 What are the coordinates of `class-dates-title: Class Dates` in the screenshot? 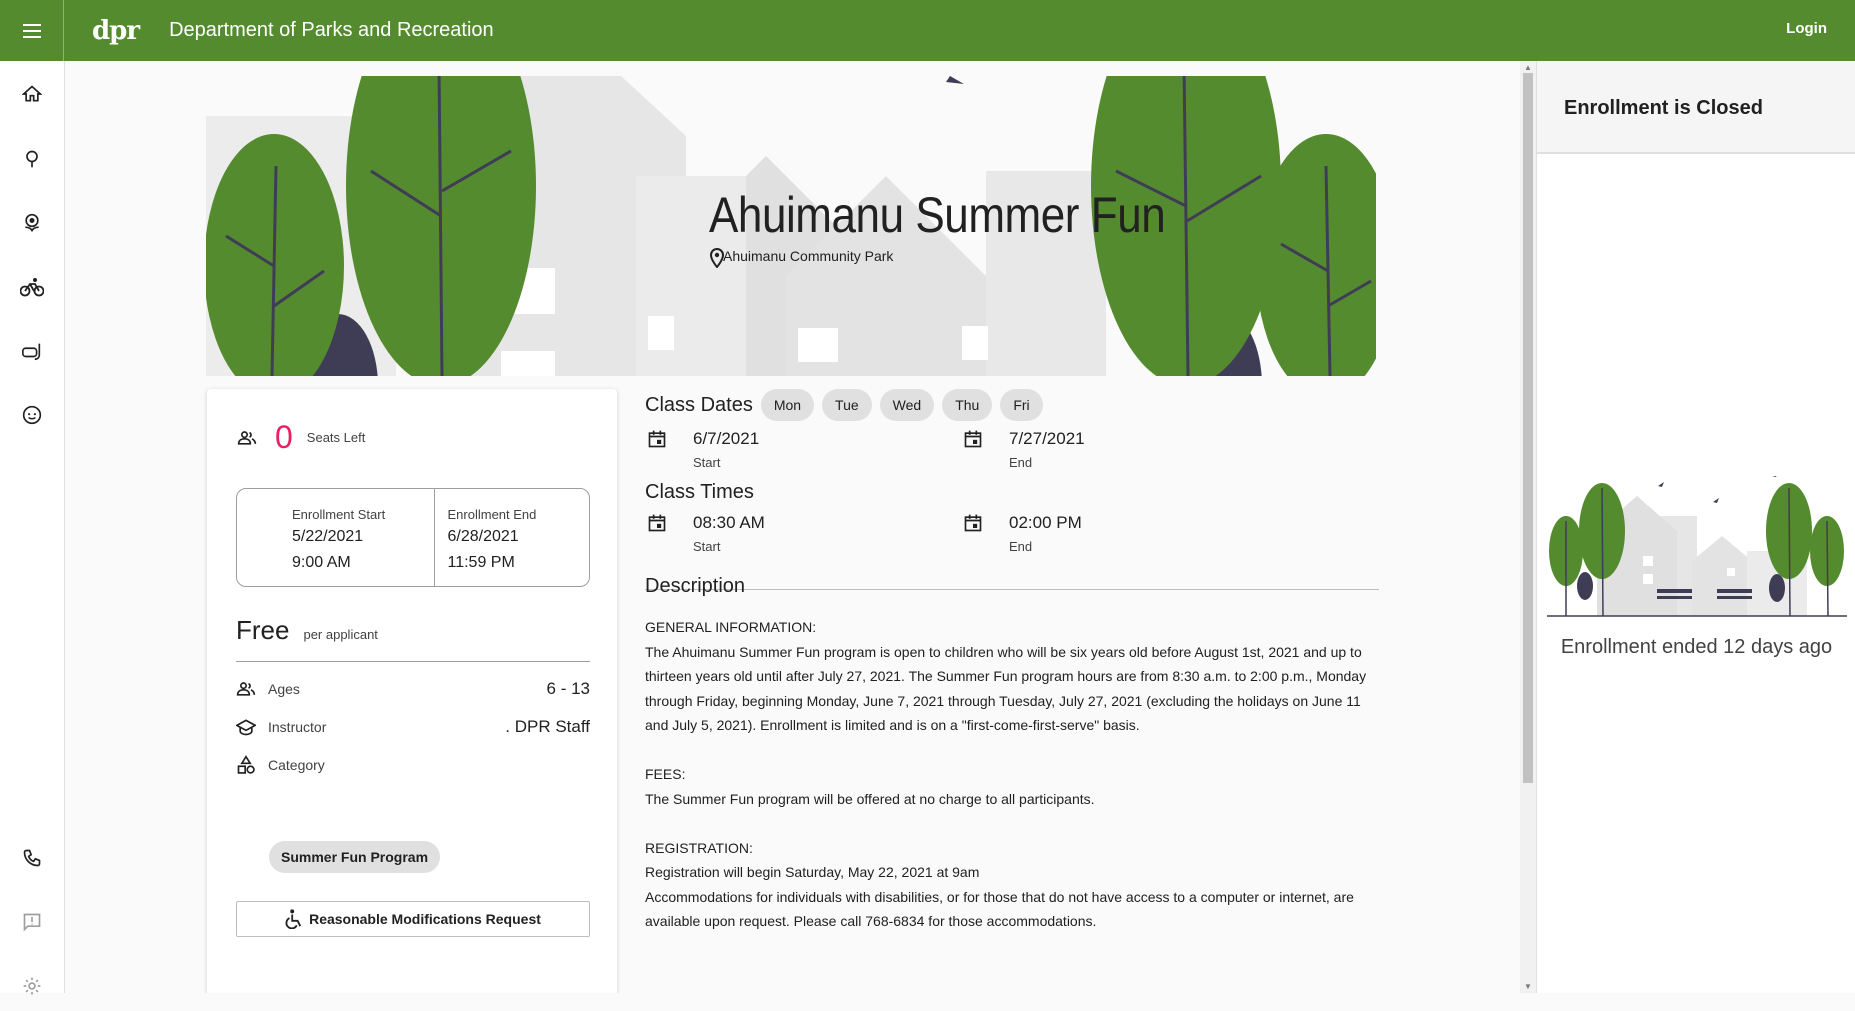 It's located at (699, 404).